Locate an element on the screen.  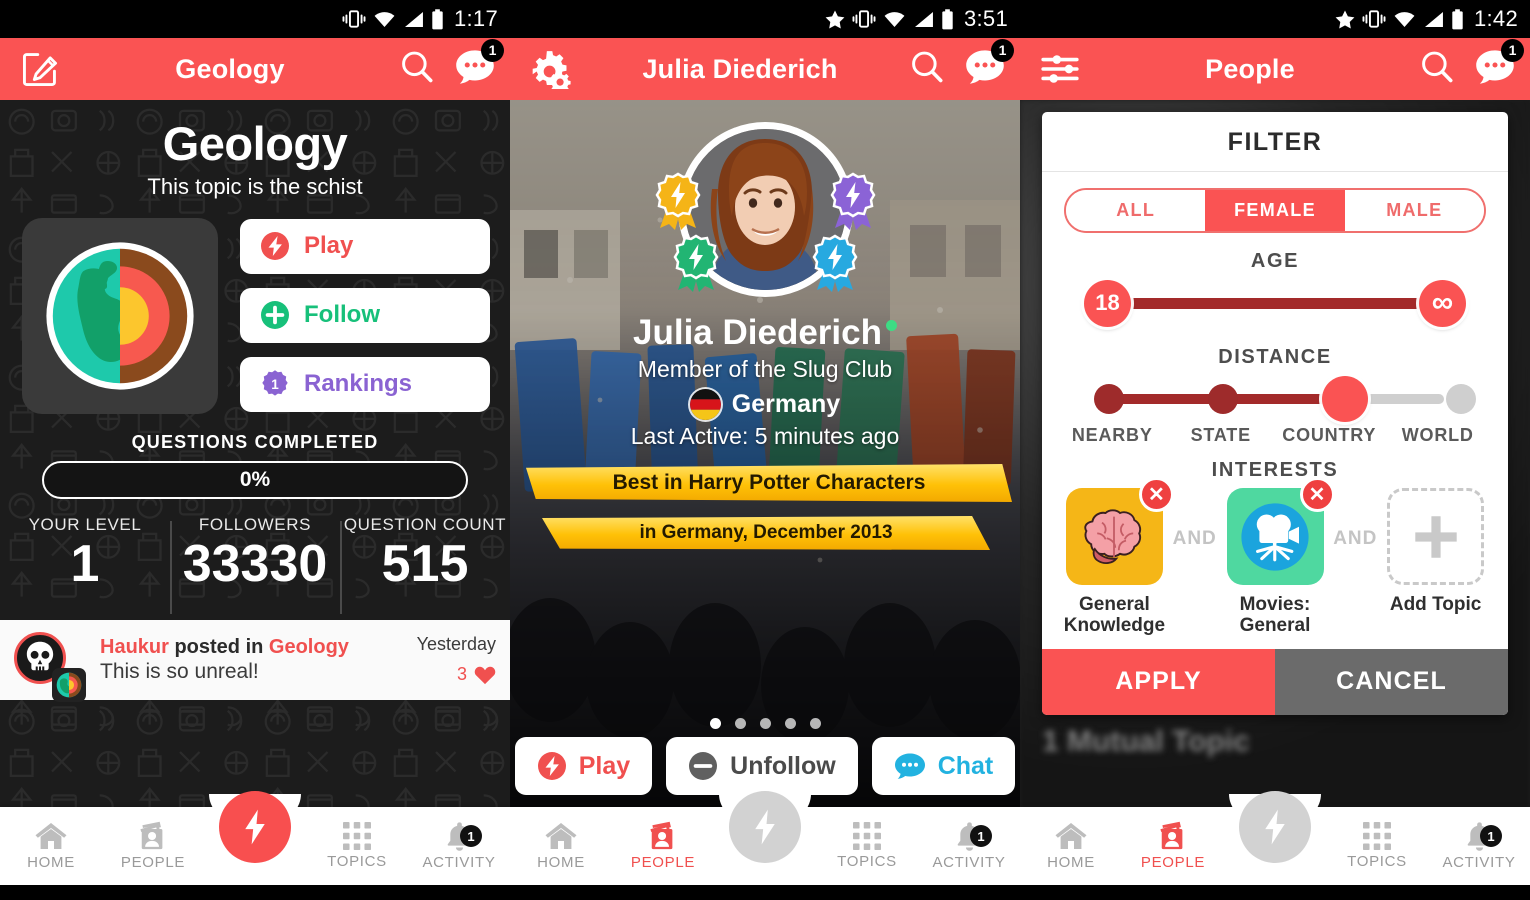
distance-node-world is located at coordinates (1461, 399).